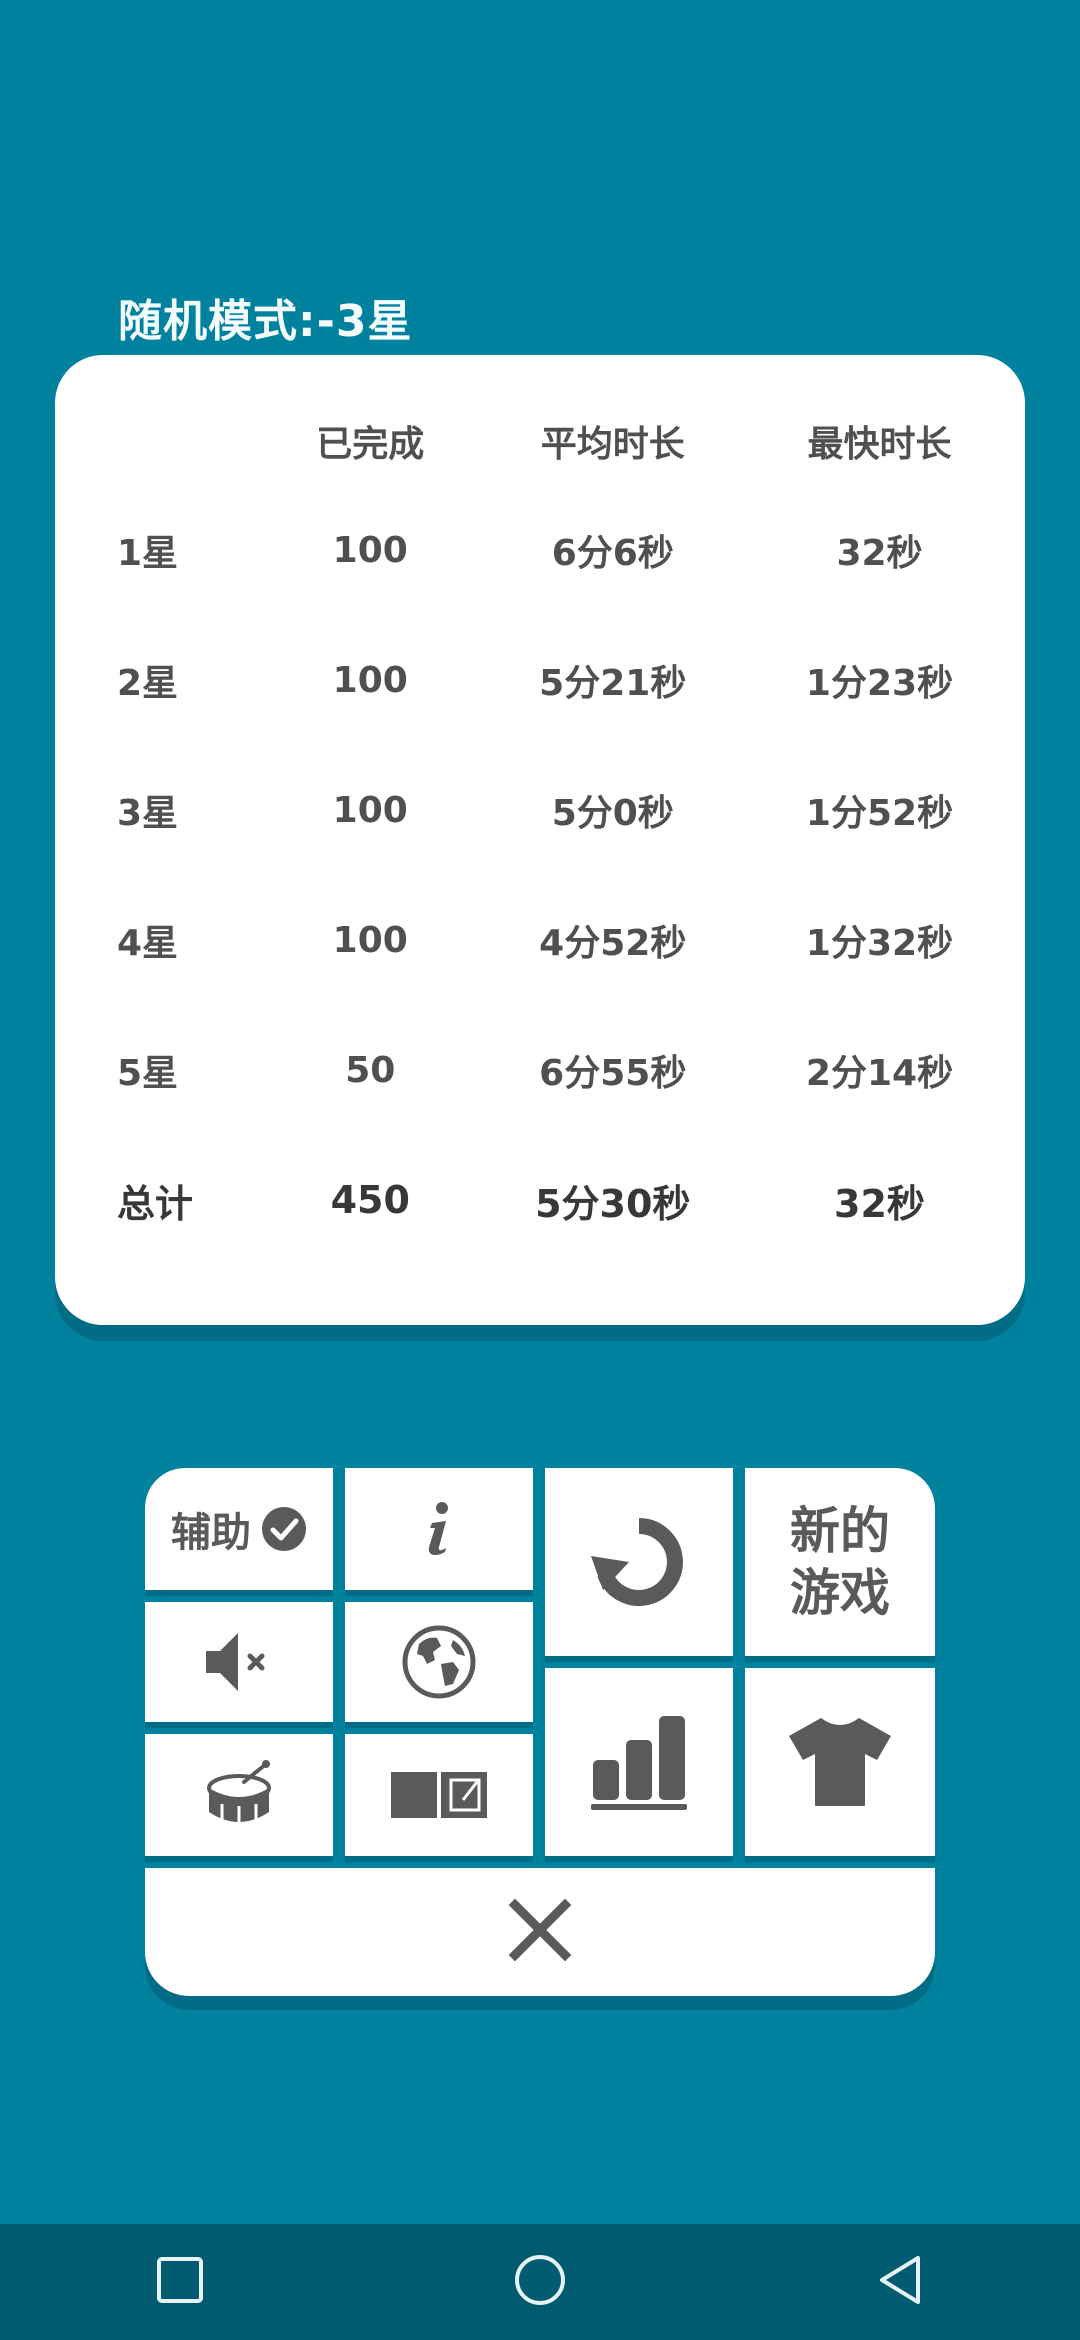  What do you see at coordinates (148, 1073) in the screenshot?
I see `row-label: 5星` at bounding box center [148, 1073].